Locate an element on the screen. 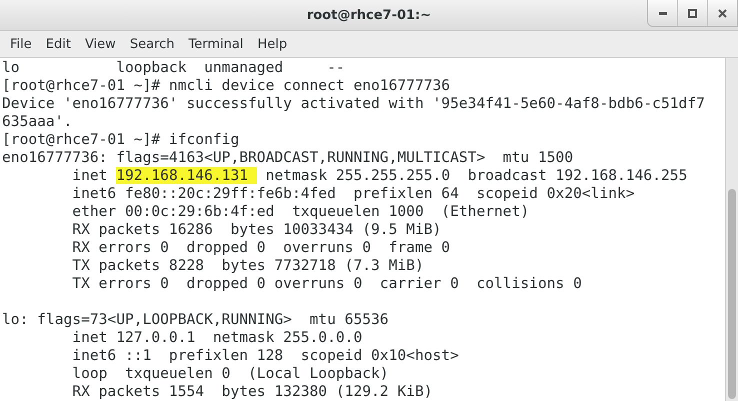  menu-item: Help is located at coordinates (272, 44).